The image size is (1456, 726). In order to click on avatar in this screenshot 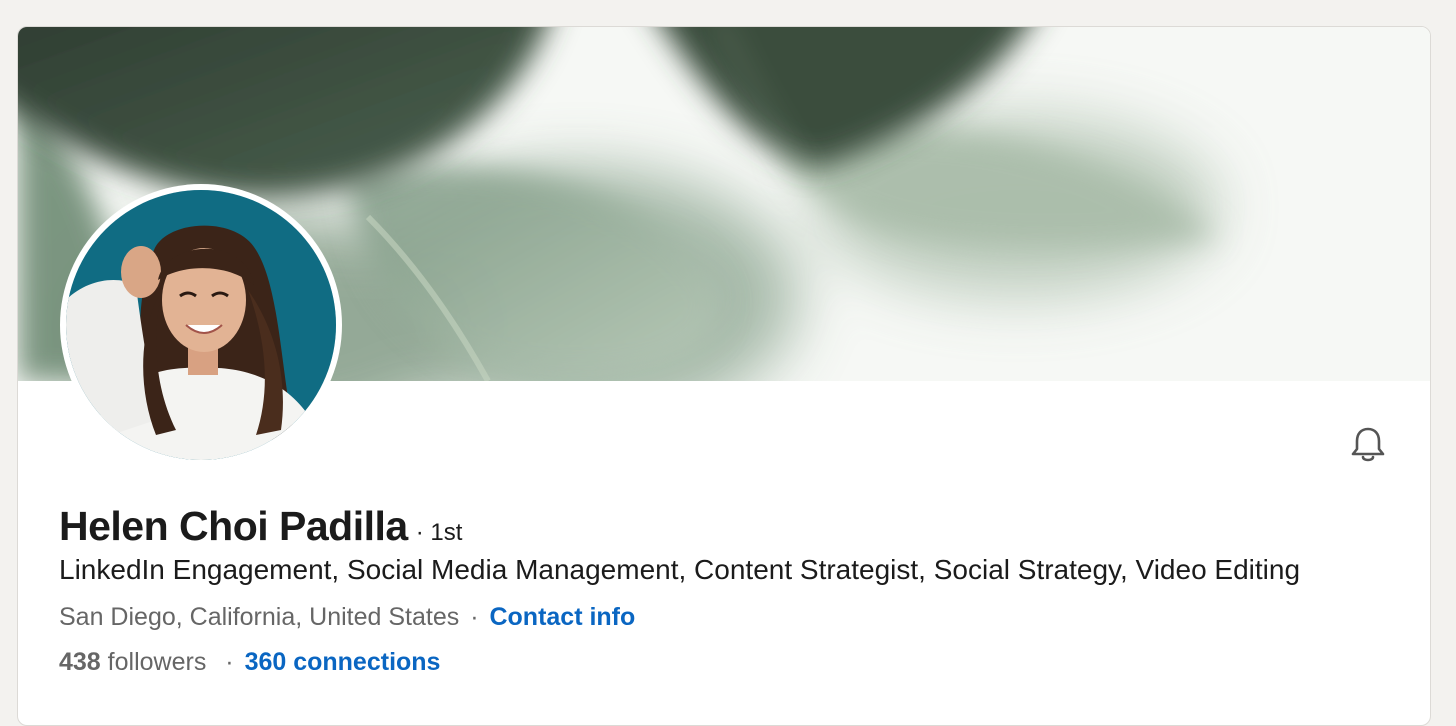, I will do `click(201, 325)`.